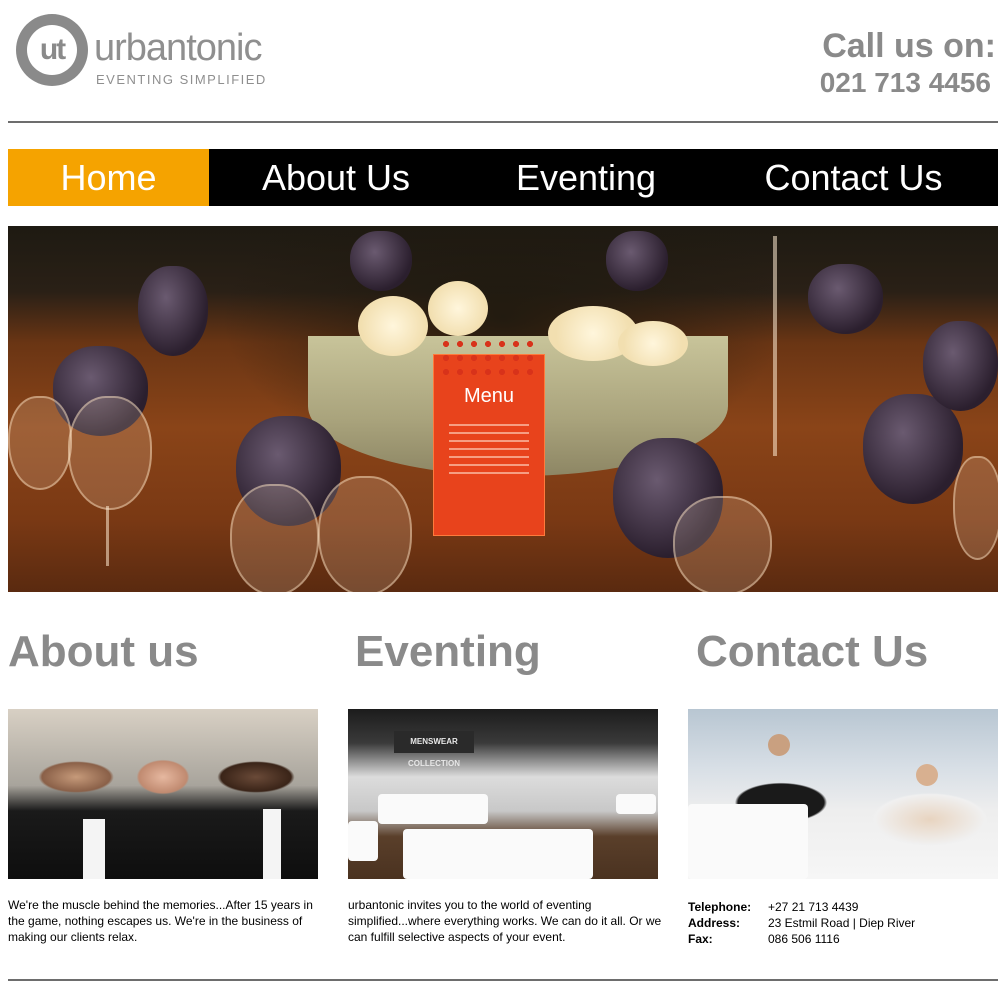 This screenshot has height=993, width=1006. I want to click on call-us-label: Call us on:, so click(909, 46).